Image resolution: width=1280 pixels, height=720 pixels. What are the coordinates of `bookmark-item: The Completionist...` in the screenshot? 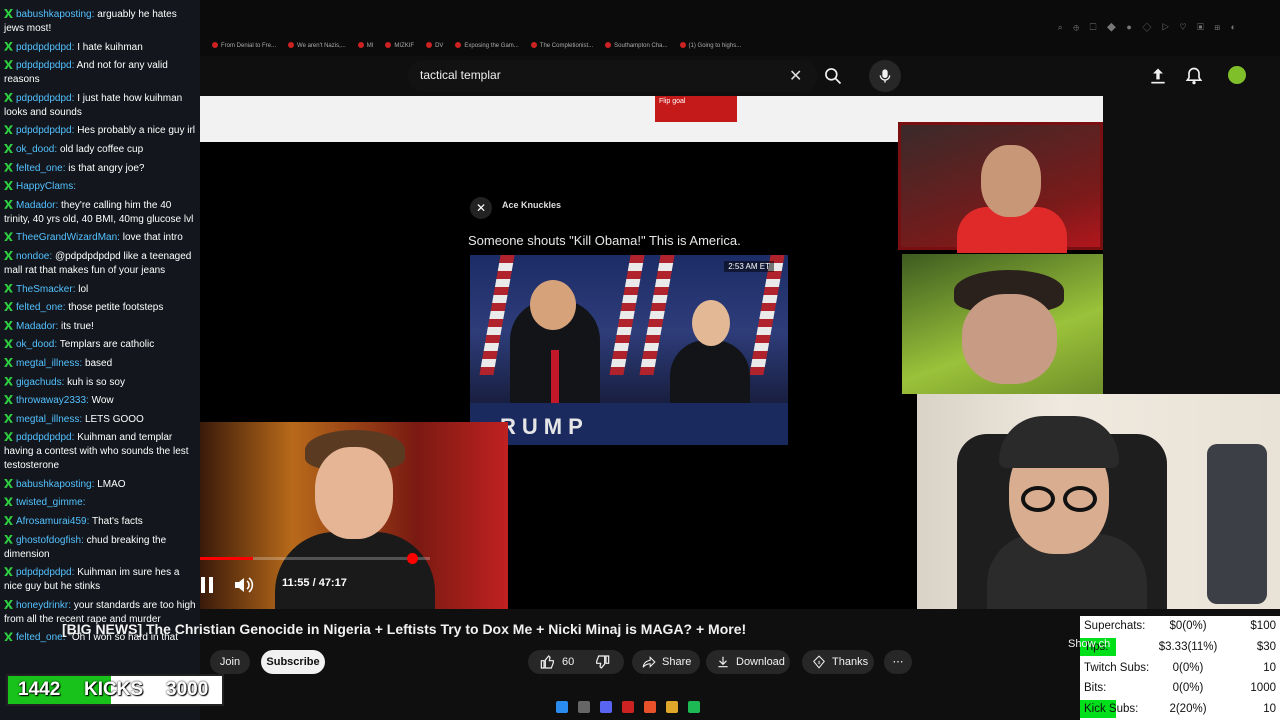 It's located at (561, 46).